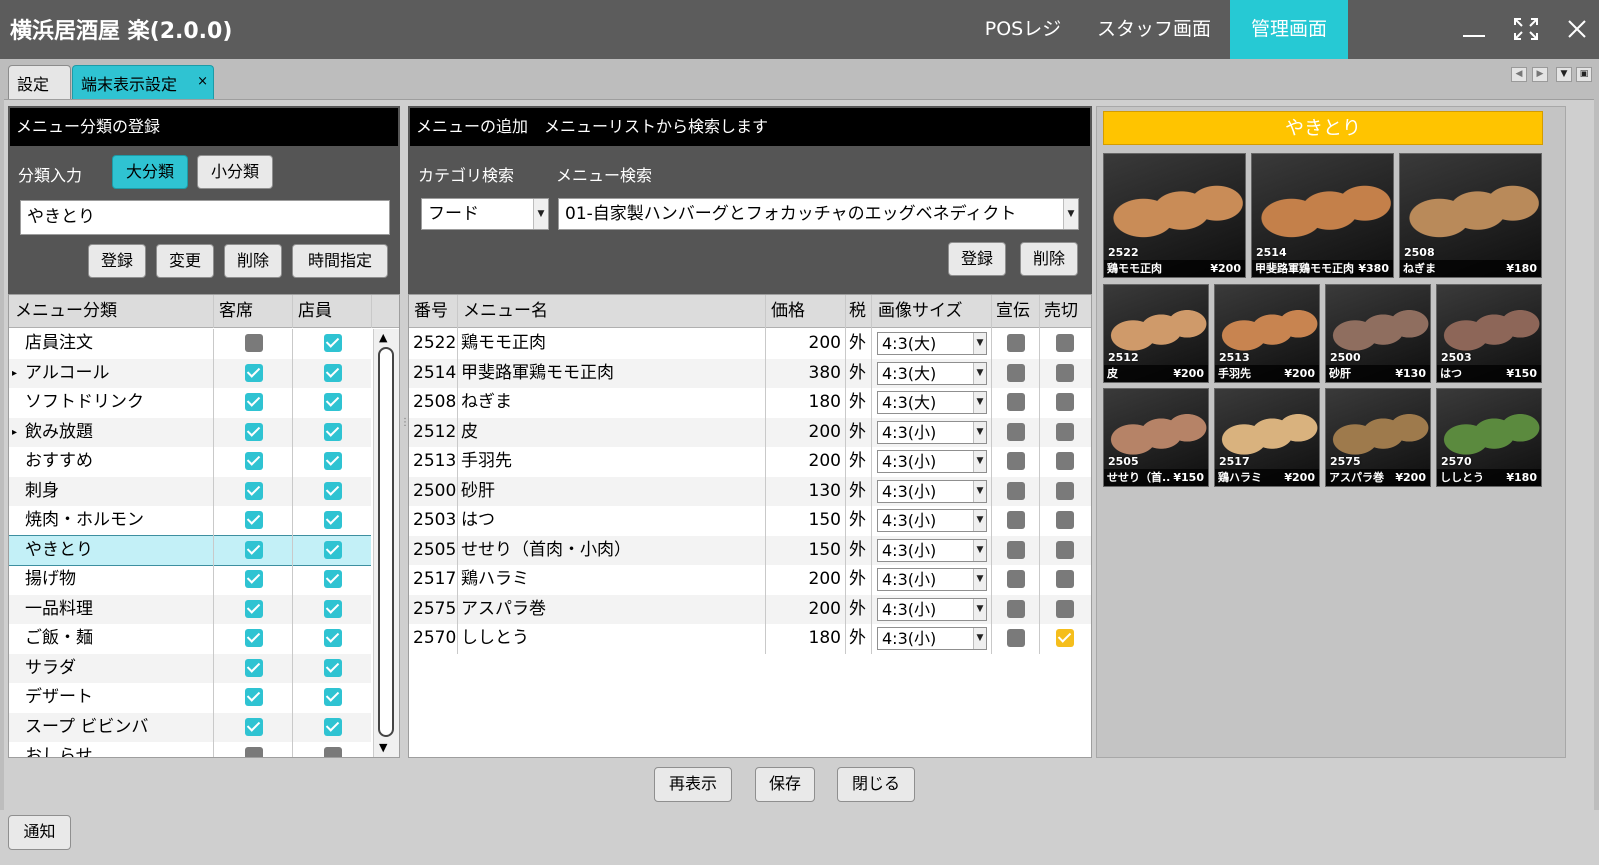  What do you see at coordinates (1378, 333) in the screenshot?
I see `menu-tile: 2500 砂肝 ¥130` at bounding box center [1378, 333].